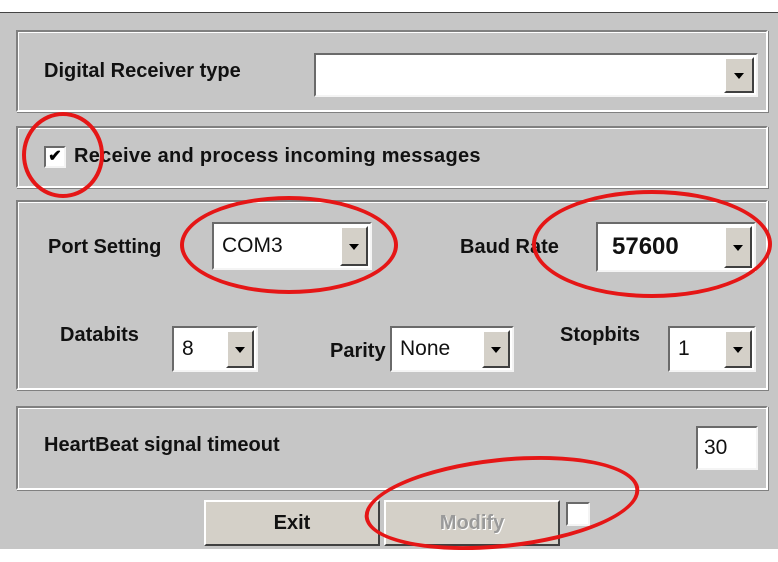 This screenshot has width=778, height=562. I want to click on window-top-edge, so click(389, 6).